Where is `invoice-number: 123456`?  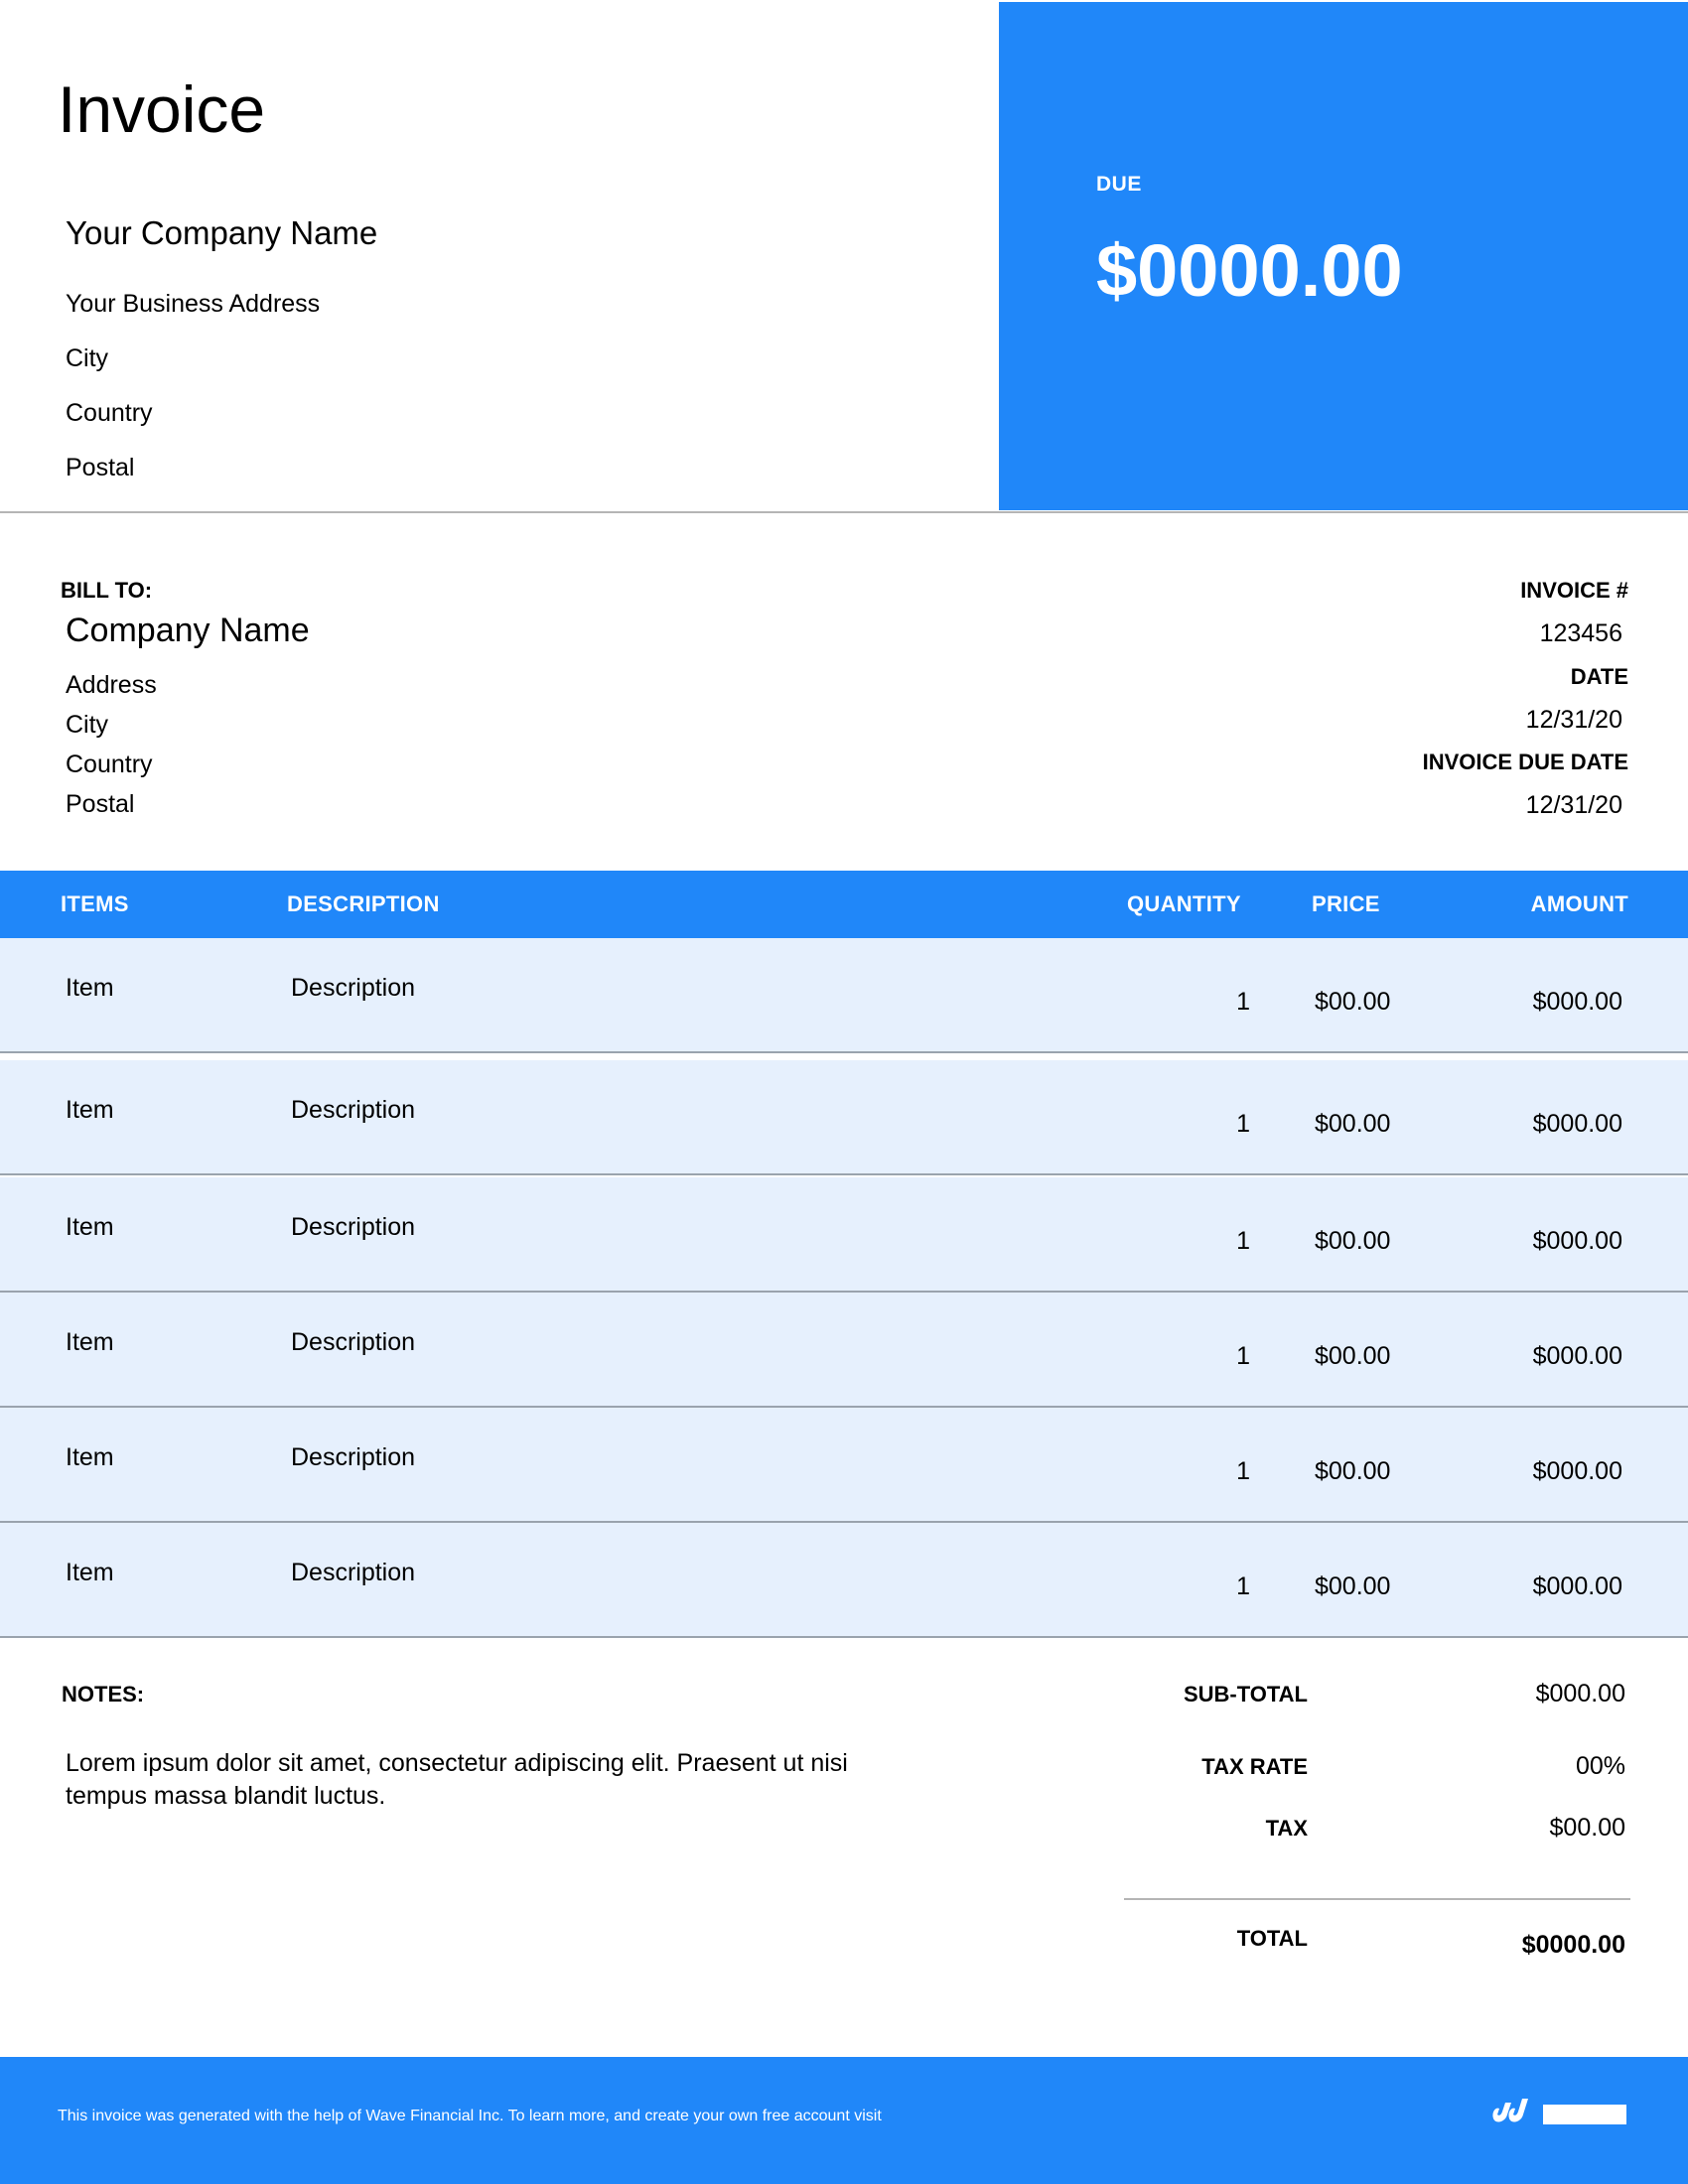 invoice-number: 123456 is located at coordinates (1580, 633).